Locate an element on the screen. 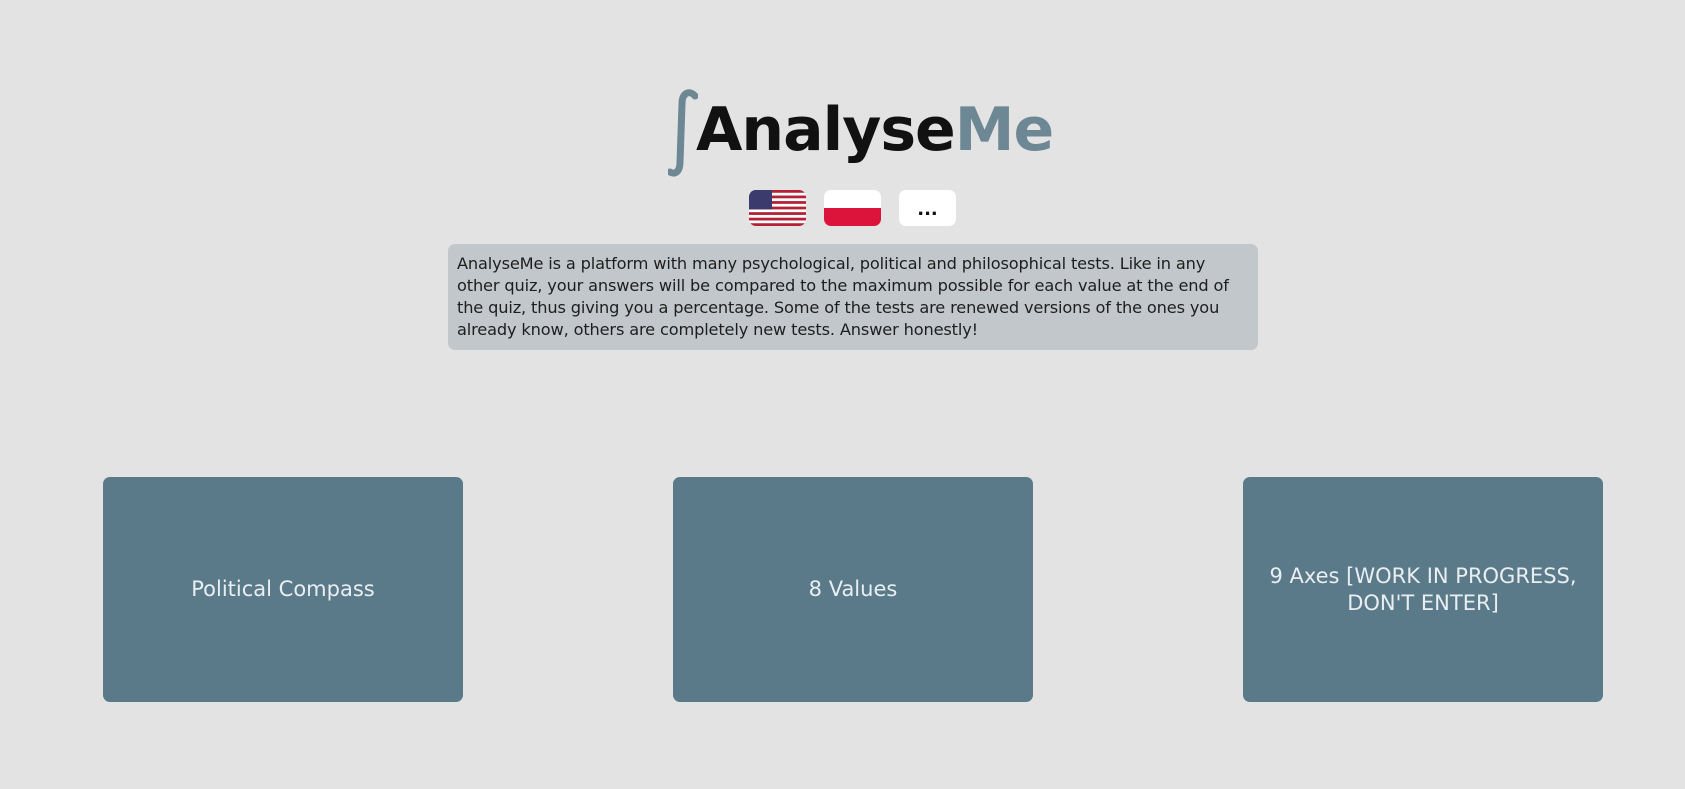 Image resolution: width=1685 pixels, height=789 pixels. test-card-9-axes: 9 Axes [WORK IN PROGRESS, DON'T ENTER] is located at coordinates (1423, 589).